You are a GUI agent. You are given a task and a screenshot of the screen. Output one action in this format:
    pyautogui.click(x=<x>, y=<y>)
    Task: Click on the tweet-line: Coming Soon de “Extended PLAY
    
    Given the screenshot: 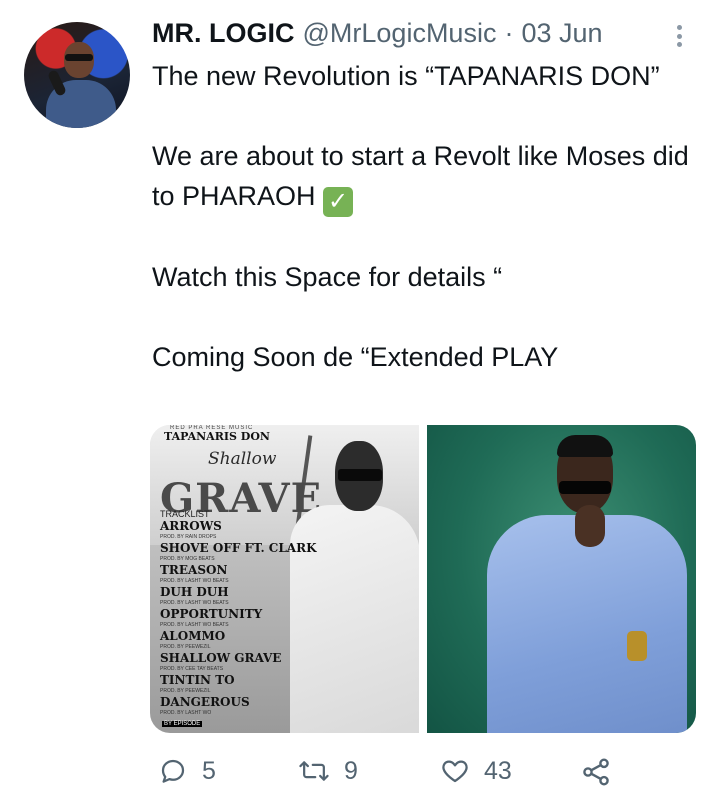 What is the action you would take?
    pyautogui.click(x=355, y=357)
    